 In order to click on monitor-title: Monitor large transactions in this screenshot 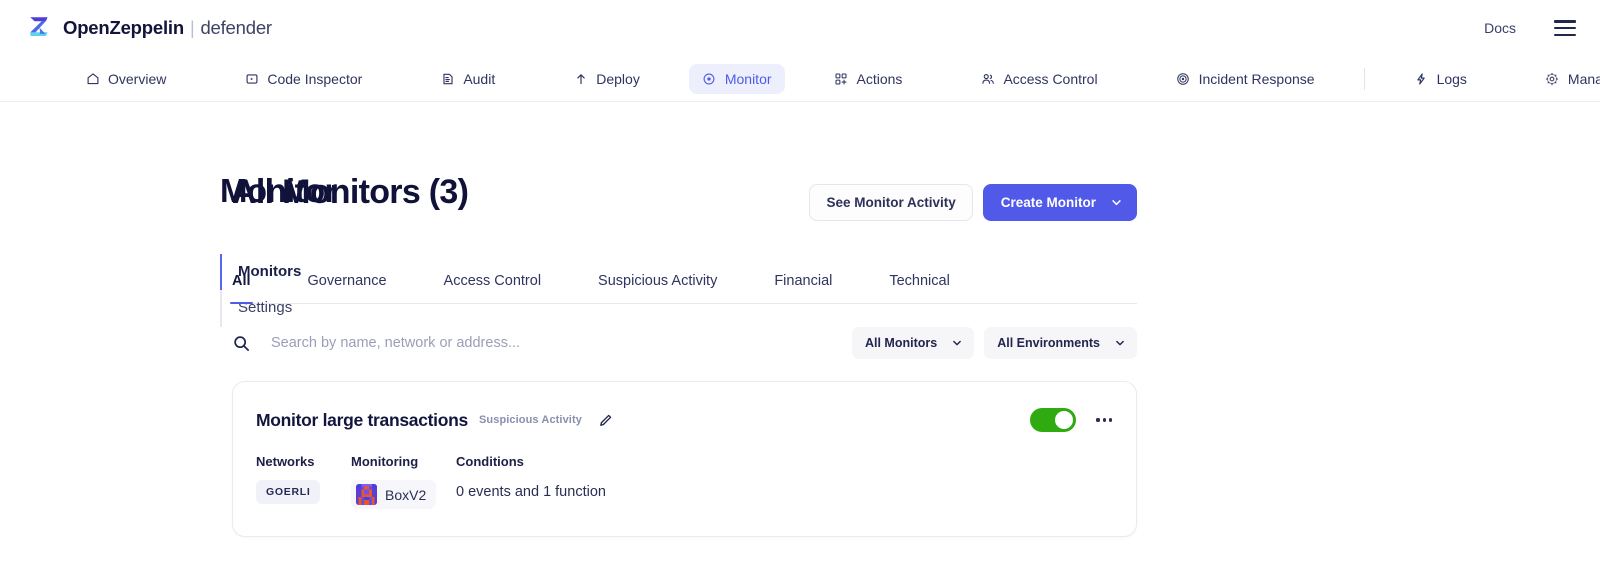, I will do `click(362, 419)`.